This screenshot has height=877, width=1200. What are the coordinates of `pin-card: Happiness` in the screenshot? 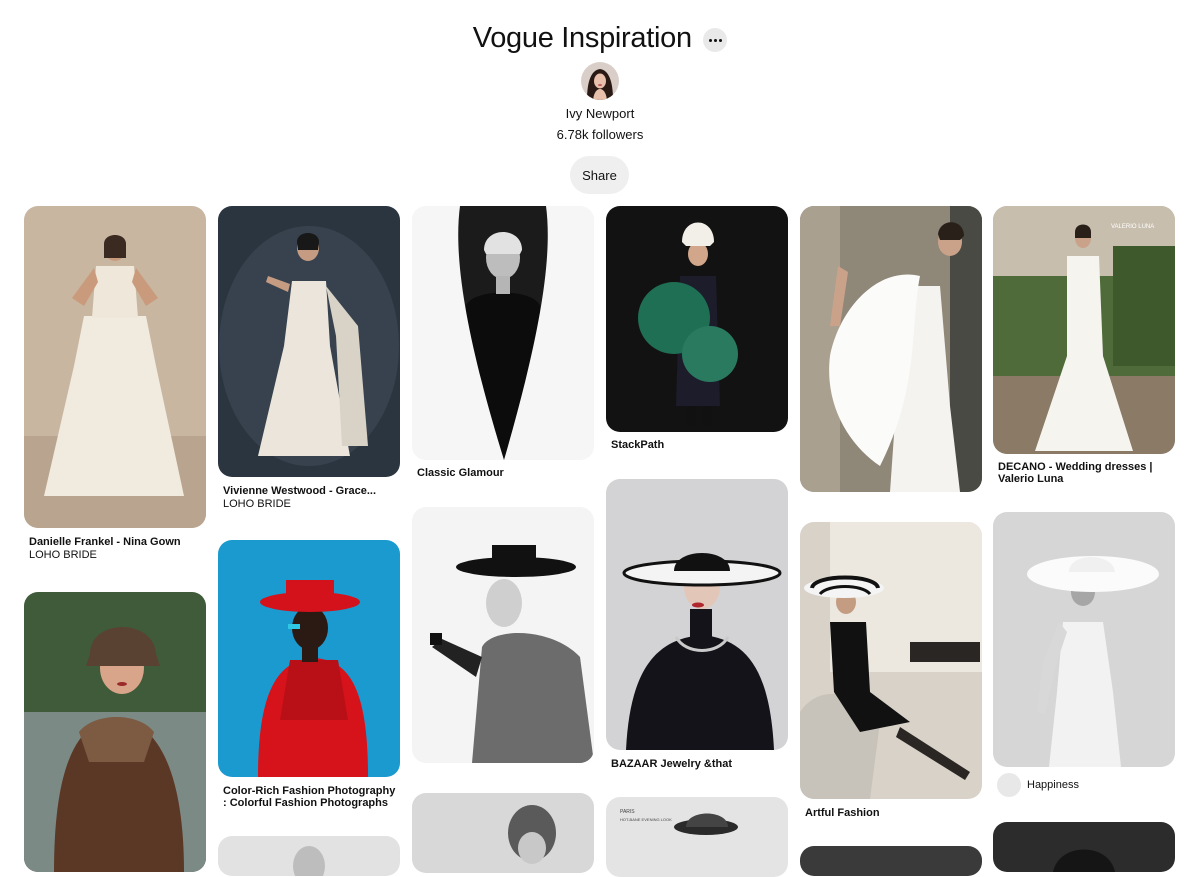 It's located at (1084, 654).